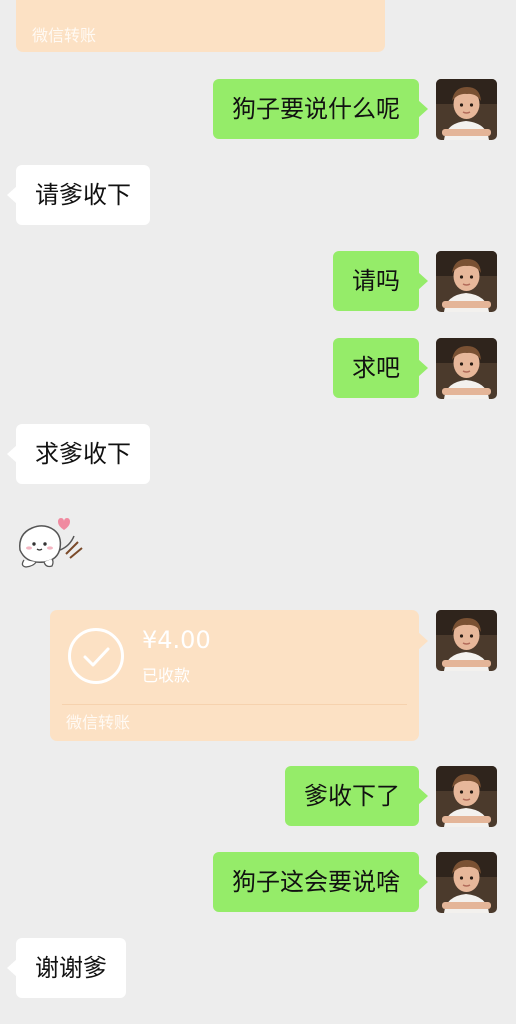  I want to click on transfer-card-accepted: ¥4.00 已收款 微信转账, so click(239, 675).